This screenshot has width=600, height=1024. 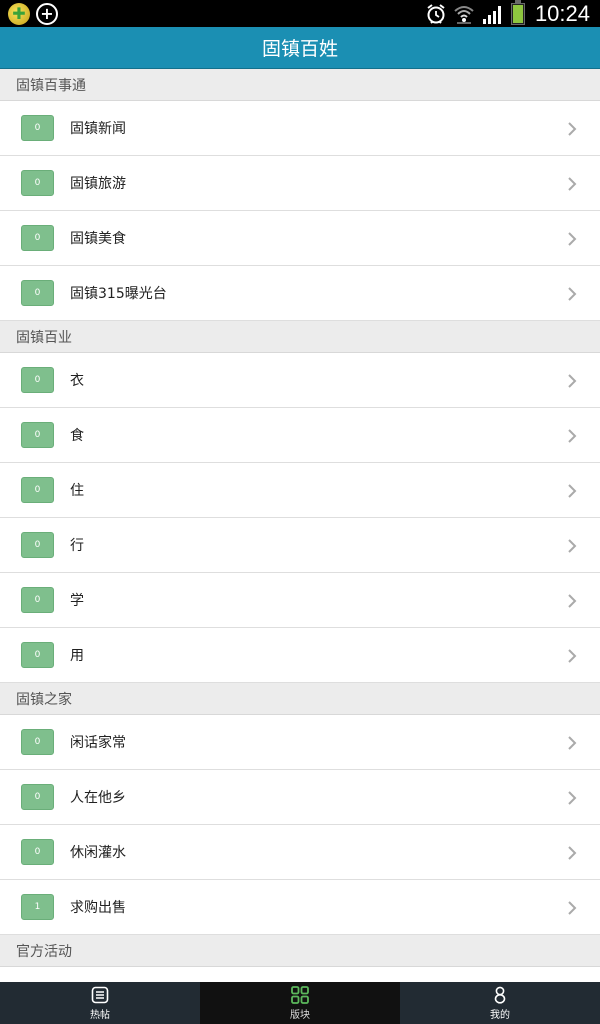 What do you see at coordinates (300, 128) in the screenshot?
I see `list-item-news: 0 固镇新闻` at bounding box center [300, 128].